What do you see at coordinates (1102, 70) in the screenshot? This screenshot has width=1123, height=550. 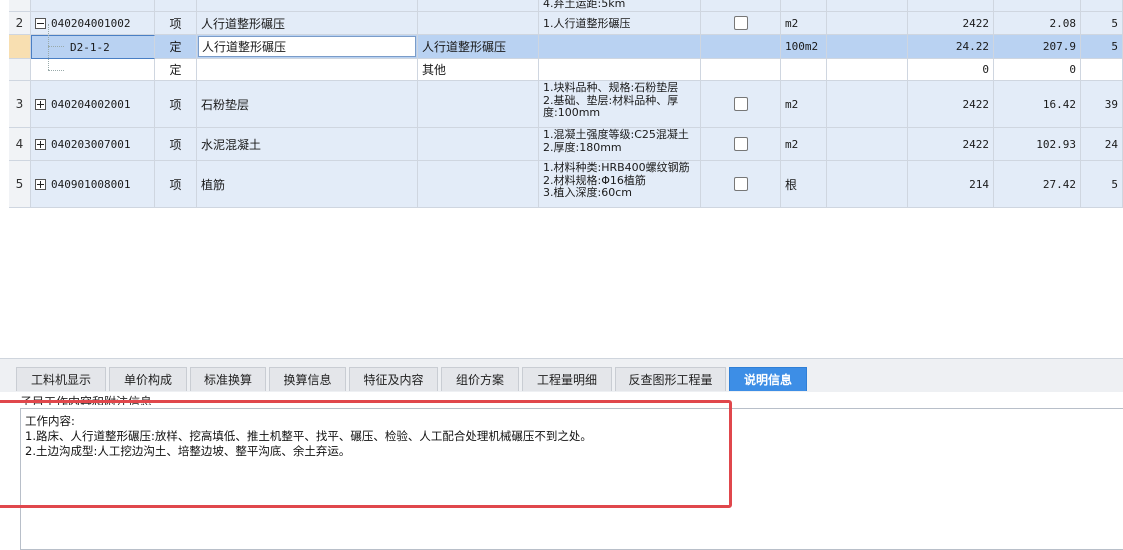 I see `total-cell` at bounding box center [1102, 70].